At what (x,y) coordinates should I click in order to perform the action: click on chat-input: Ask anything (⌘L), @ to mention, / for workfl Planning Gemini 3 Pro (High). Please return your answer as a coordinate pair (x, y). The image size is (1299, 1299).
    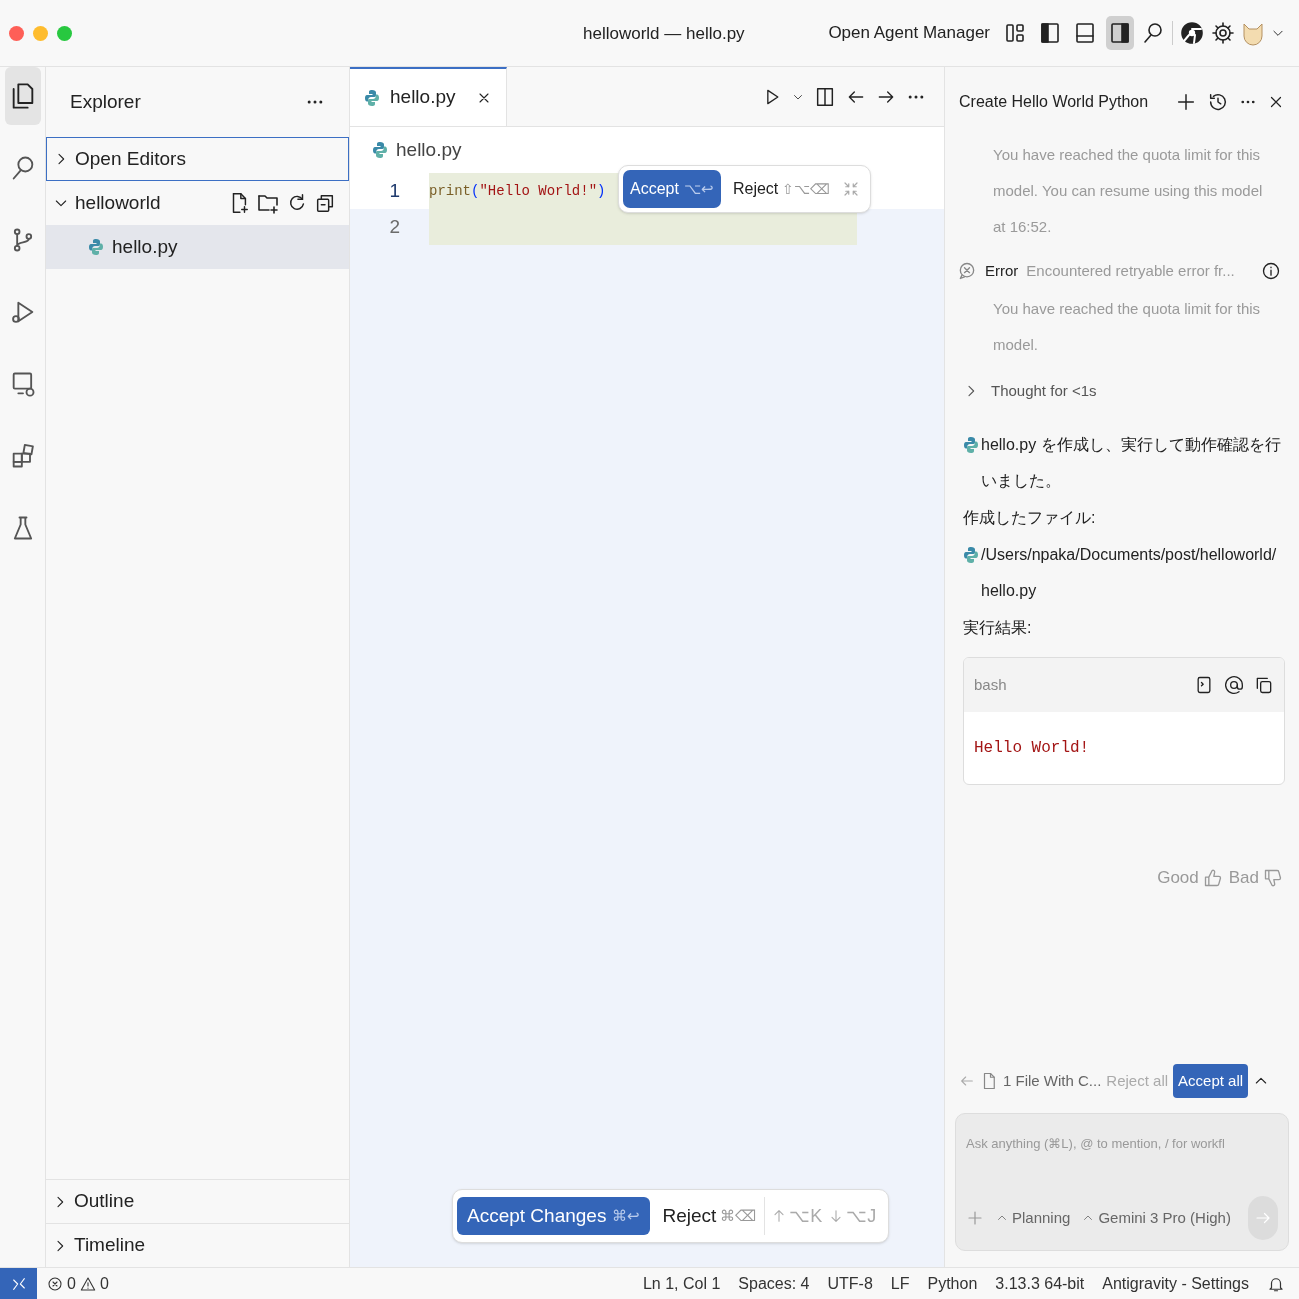
    Looking at the image, I should click on (1122, 1182).